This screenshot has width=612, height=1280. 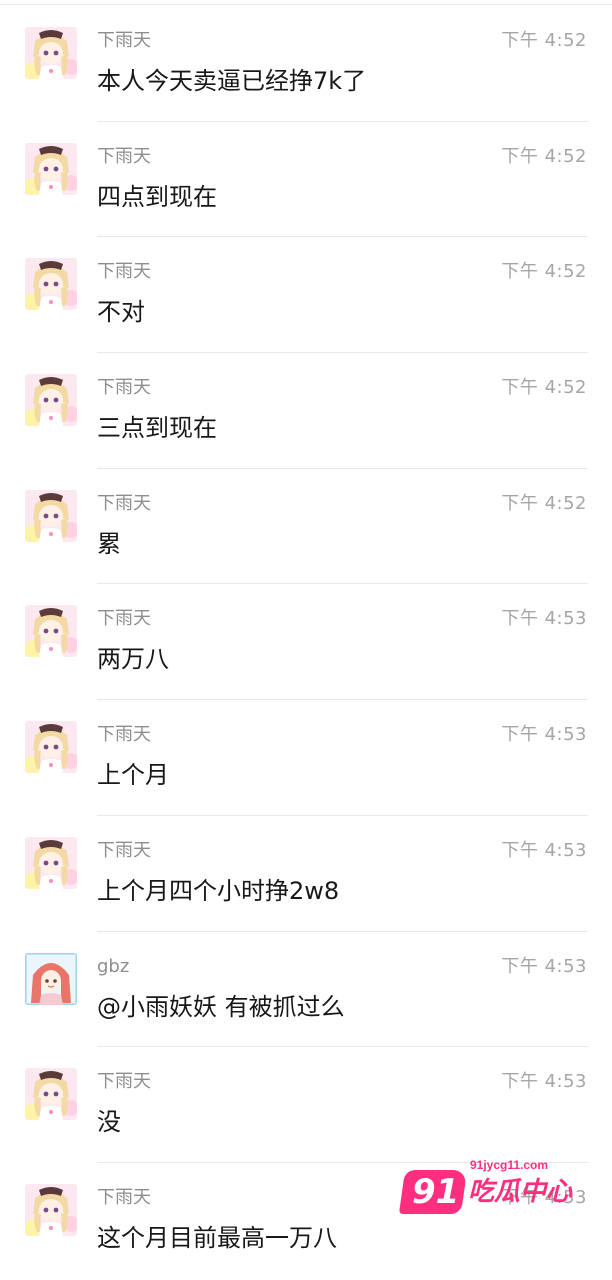 I want to click on message-item: 下雨天 下午 4:53 没, so click(x=306, y=1105).